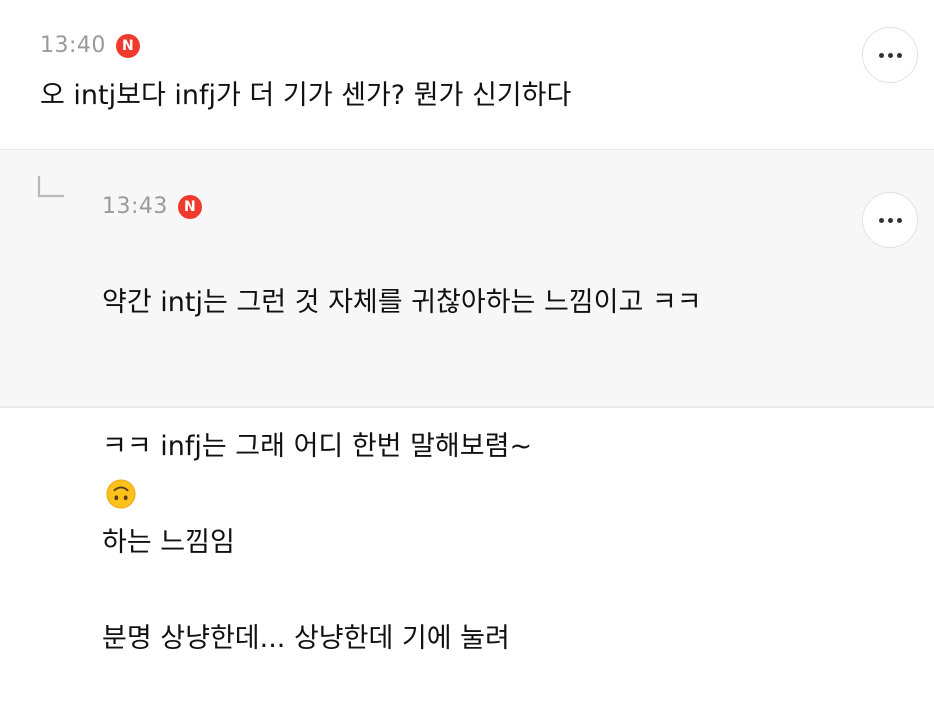 Image resolution: width=934 pixels, height=711 pixels. Describe the element at coordinates (168, 542) in the screenshot. I see `reply-text-segment: 하는 느낌임` at that location.